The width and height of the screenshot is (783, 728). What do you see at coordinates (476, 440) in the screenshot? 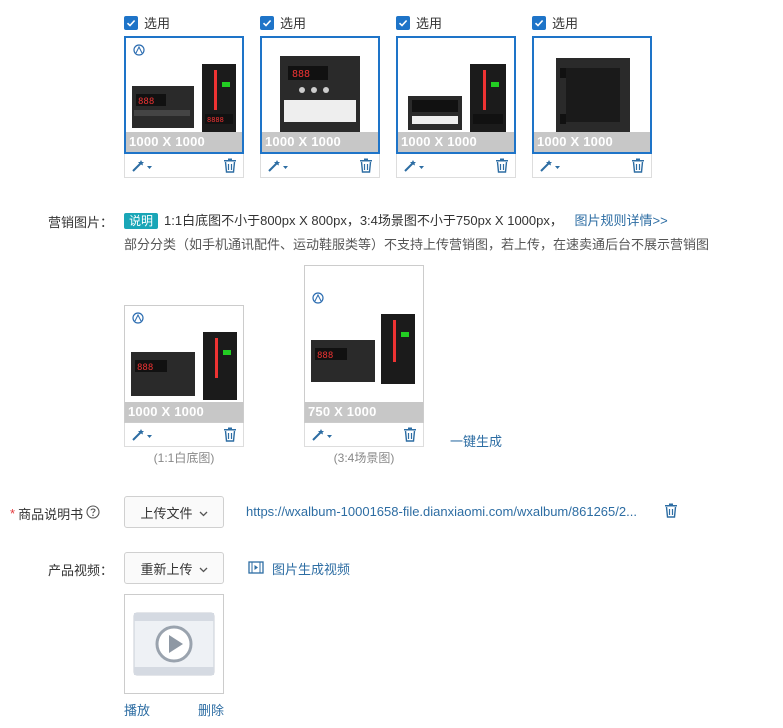
I see `one-click-generate-link: 一键生成` at bounding box center [476, 440].